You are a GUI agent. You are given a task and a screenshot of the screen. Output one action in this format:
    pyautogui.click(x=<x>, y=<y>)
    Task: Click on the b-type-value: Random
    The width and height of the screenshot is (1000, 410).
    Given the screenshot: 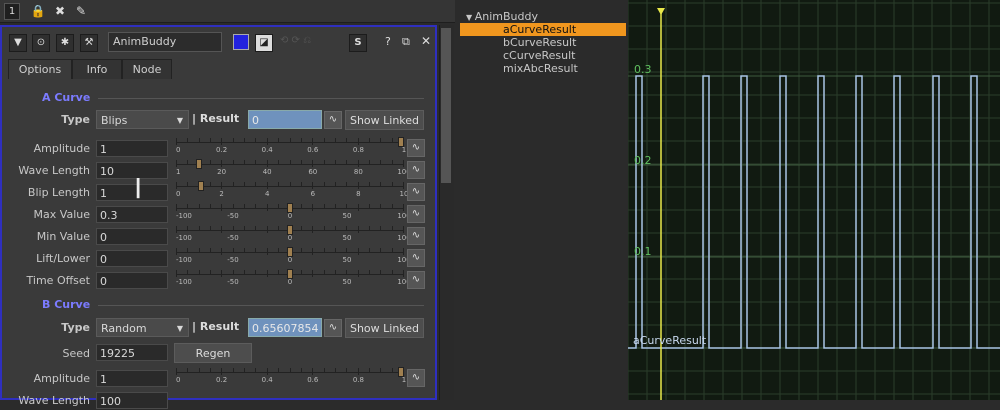 What is the action you would take?
    pyautogui.click(x=124, y=328)
    